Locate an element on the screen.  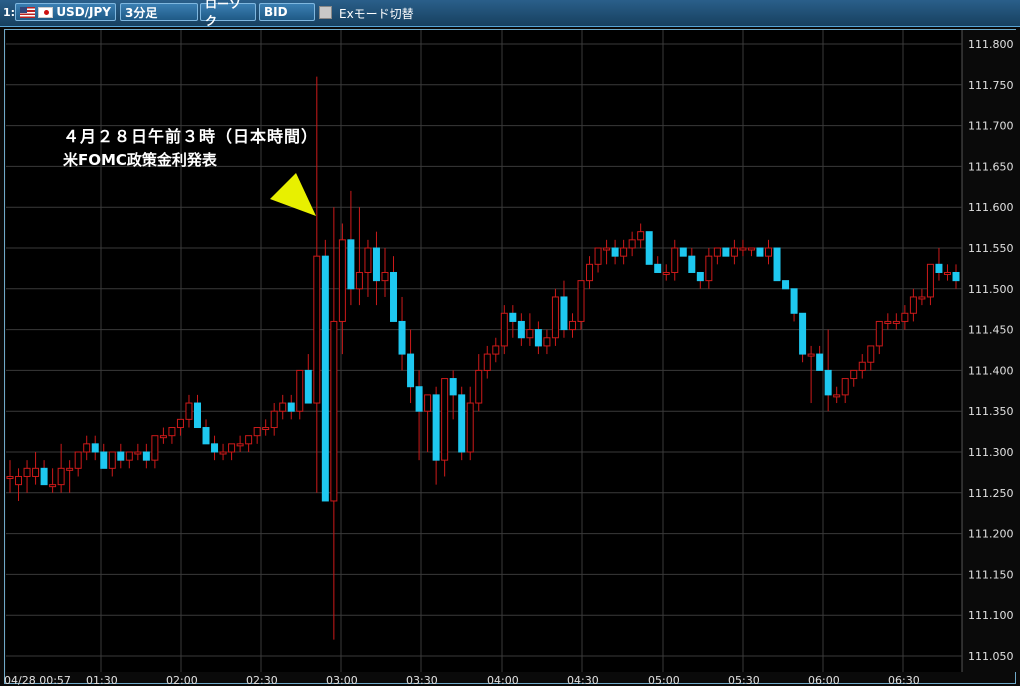
time-tick-label: 03:30 is located at coordinates (422, 680).